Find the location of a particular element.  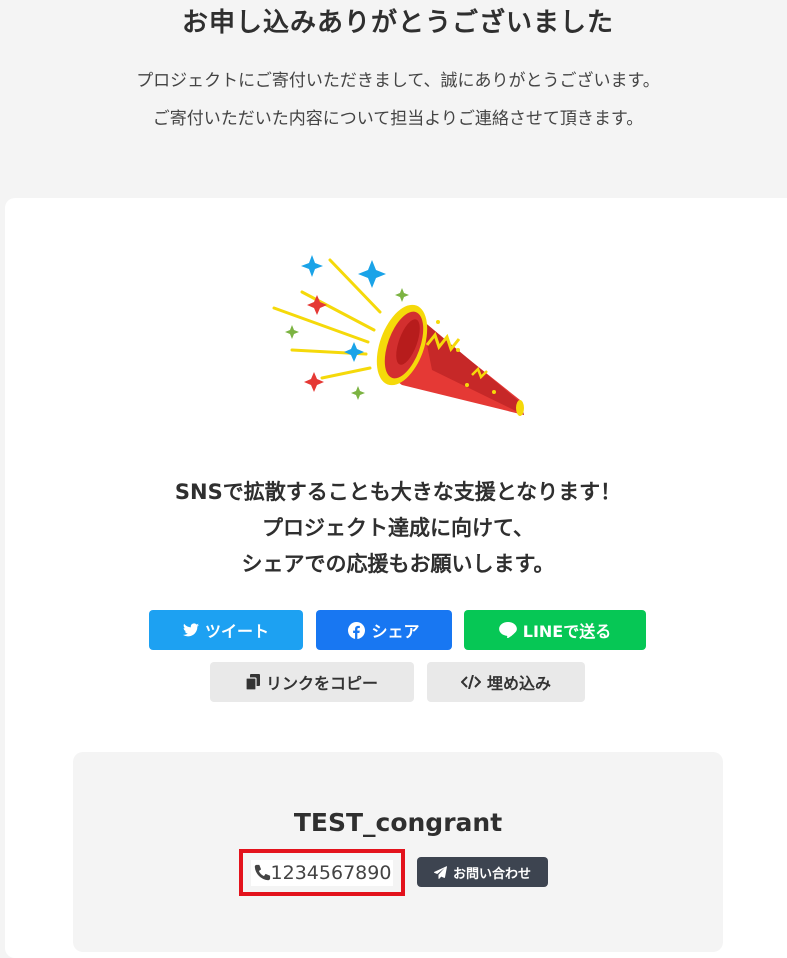

party-horn-illustration is located at coordinates (398, 335).